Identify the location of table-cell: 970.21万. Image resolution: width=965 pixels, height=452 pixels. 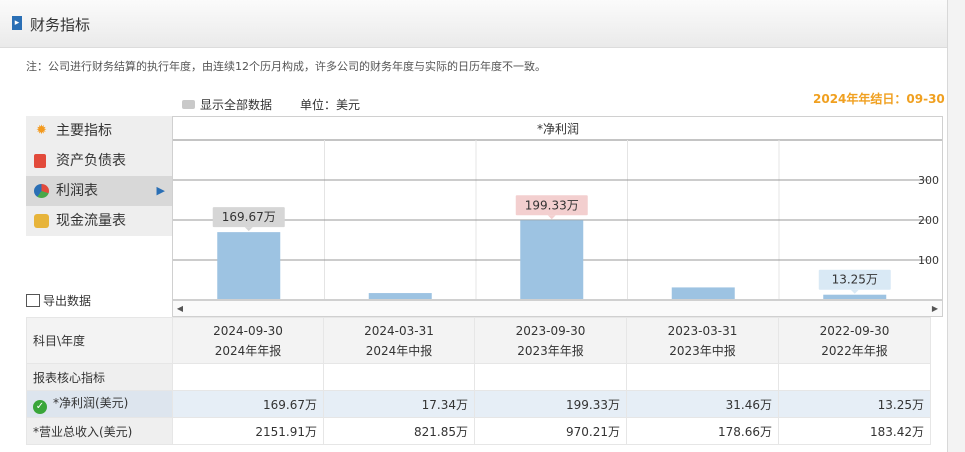
(550, 431).